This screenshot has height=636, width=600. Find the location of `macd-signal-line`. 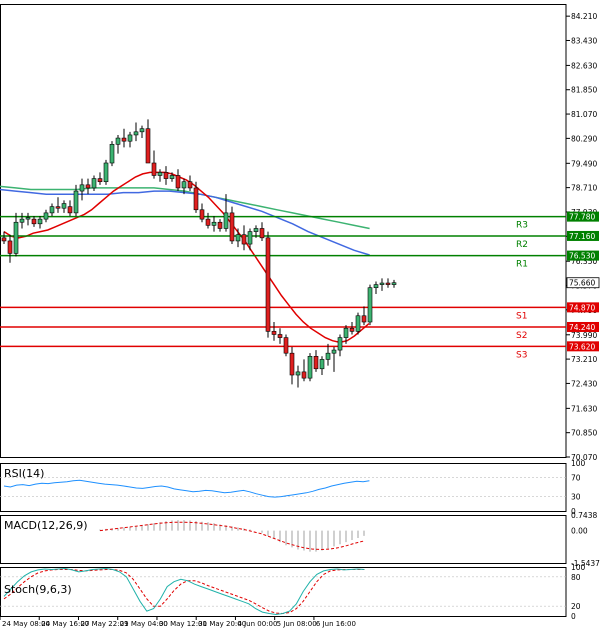

macd-signal-line is located at coordinates (231, 536).